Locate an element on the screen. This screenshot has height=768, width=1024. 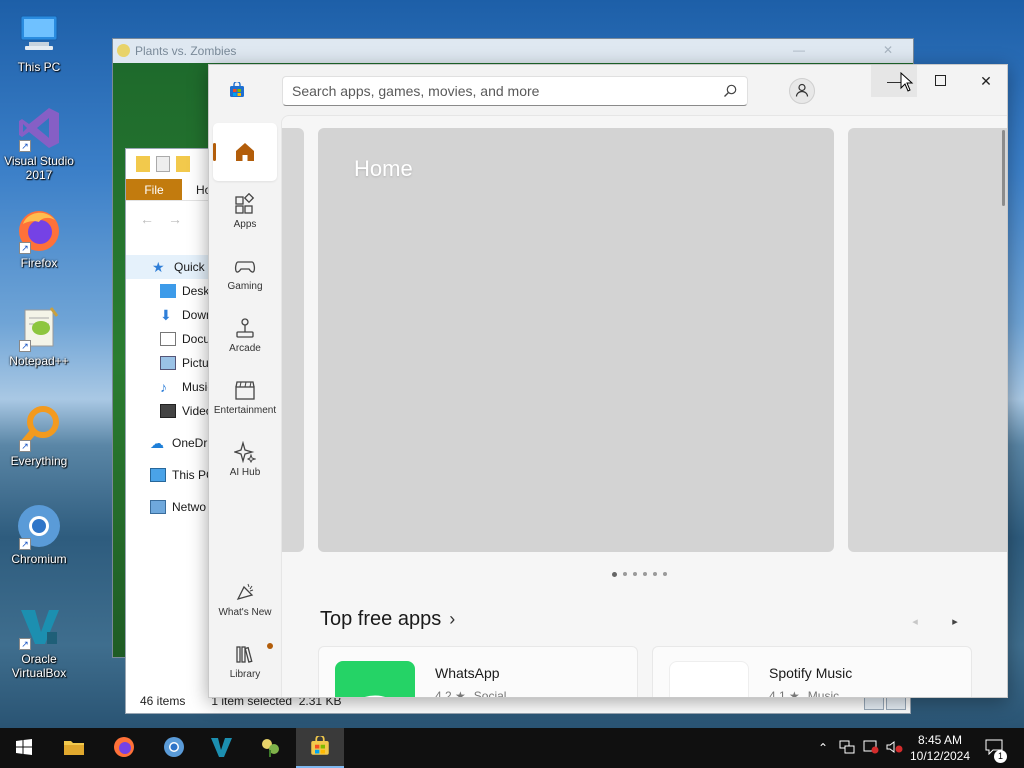
taskbar-store is located at coordinates (320, 748).